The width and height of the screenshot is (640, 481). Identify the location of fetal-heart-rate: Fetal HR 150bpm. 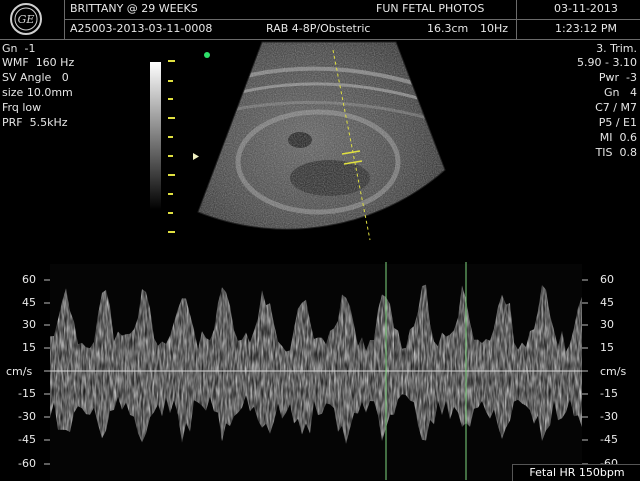
(576, 472).